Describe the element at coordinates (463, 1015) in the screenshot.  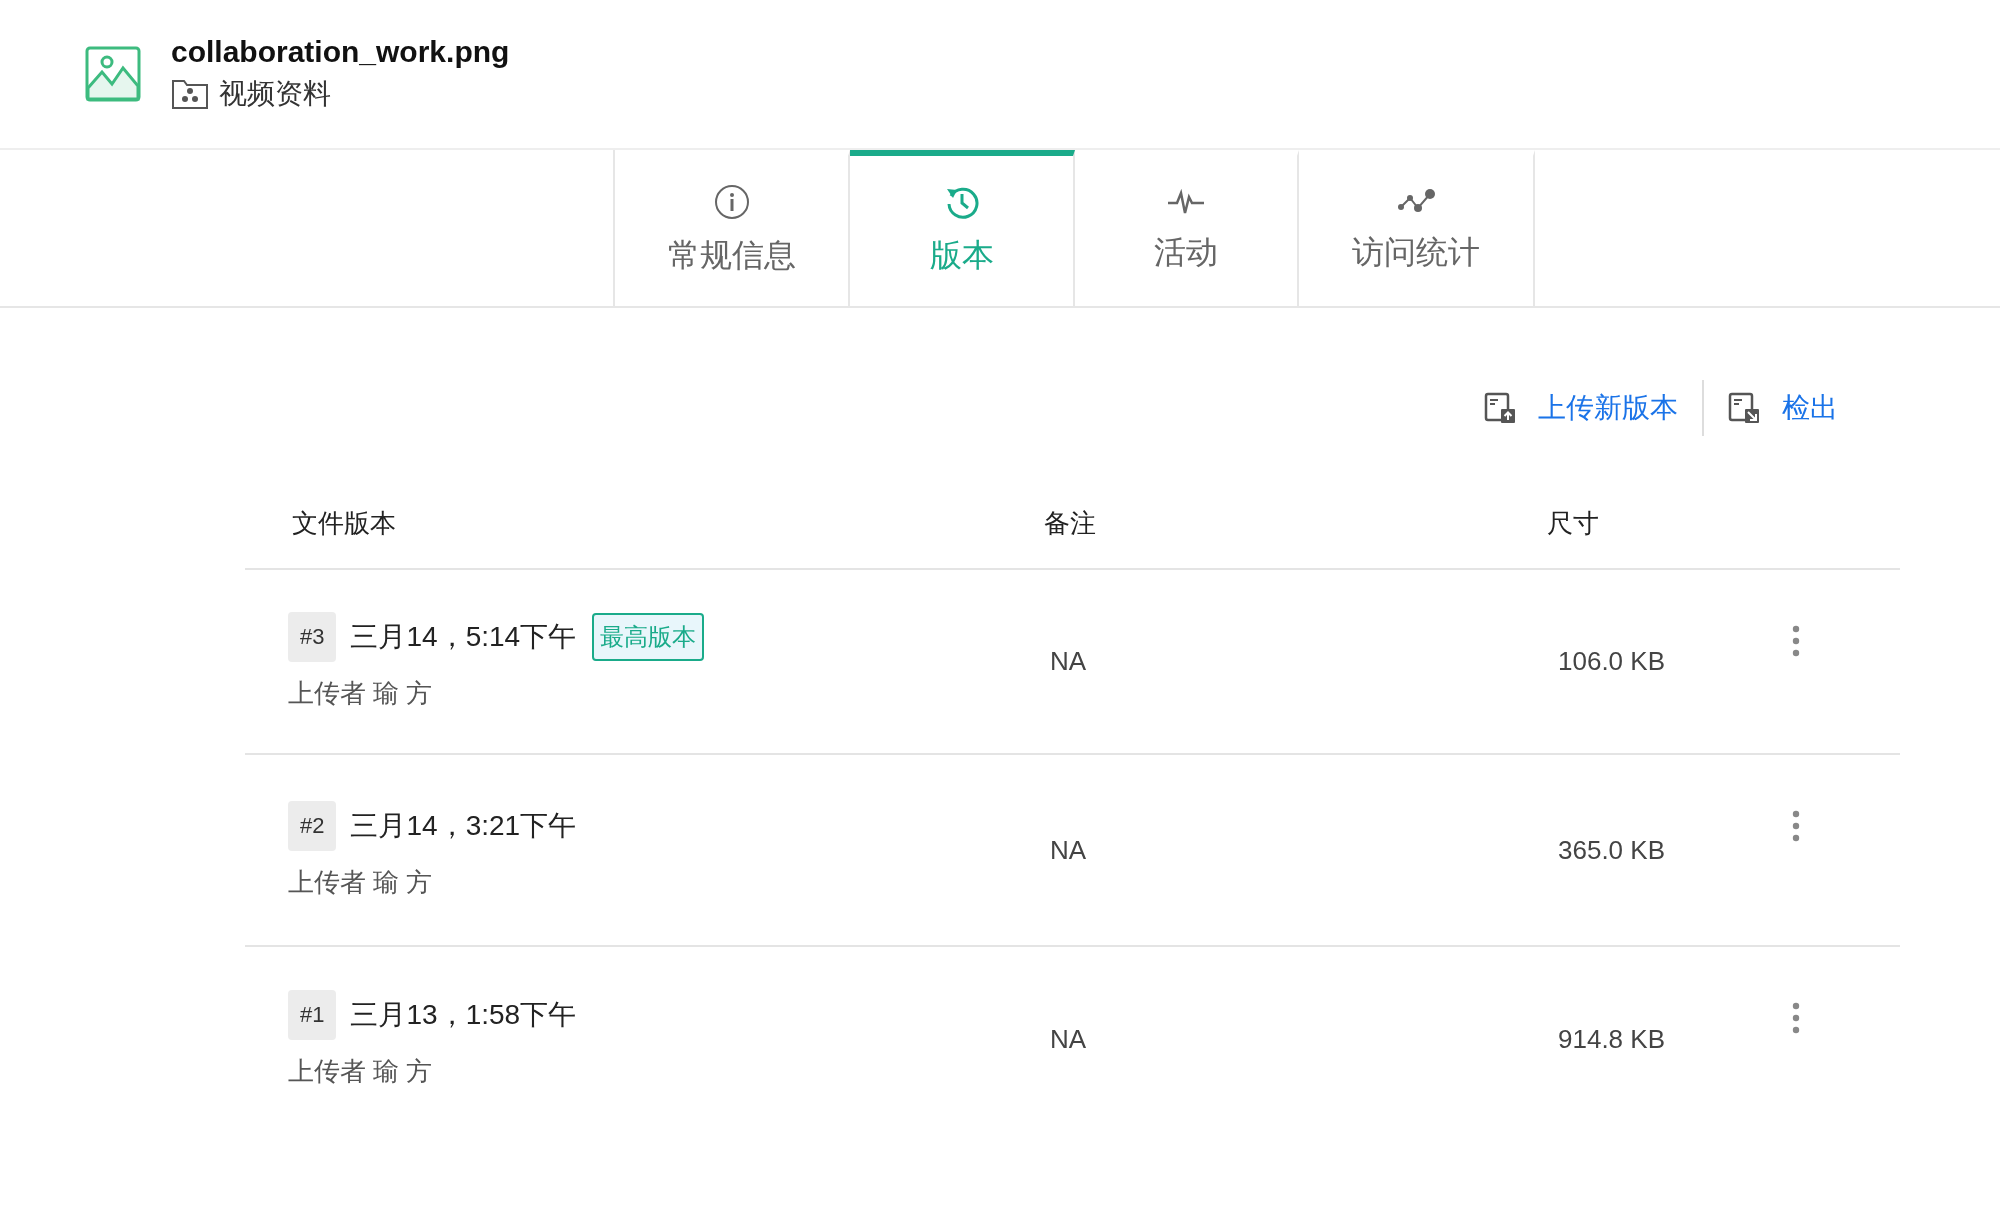
I see `version-date: 三月13，1:58下午` at that location.